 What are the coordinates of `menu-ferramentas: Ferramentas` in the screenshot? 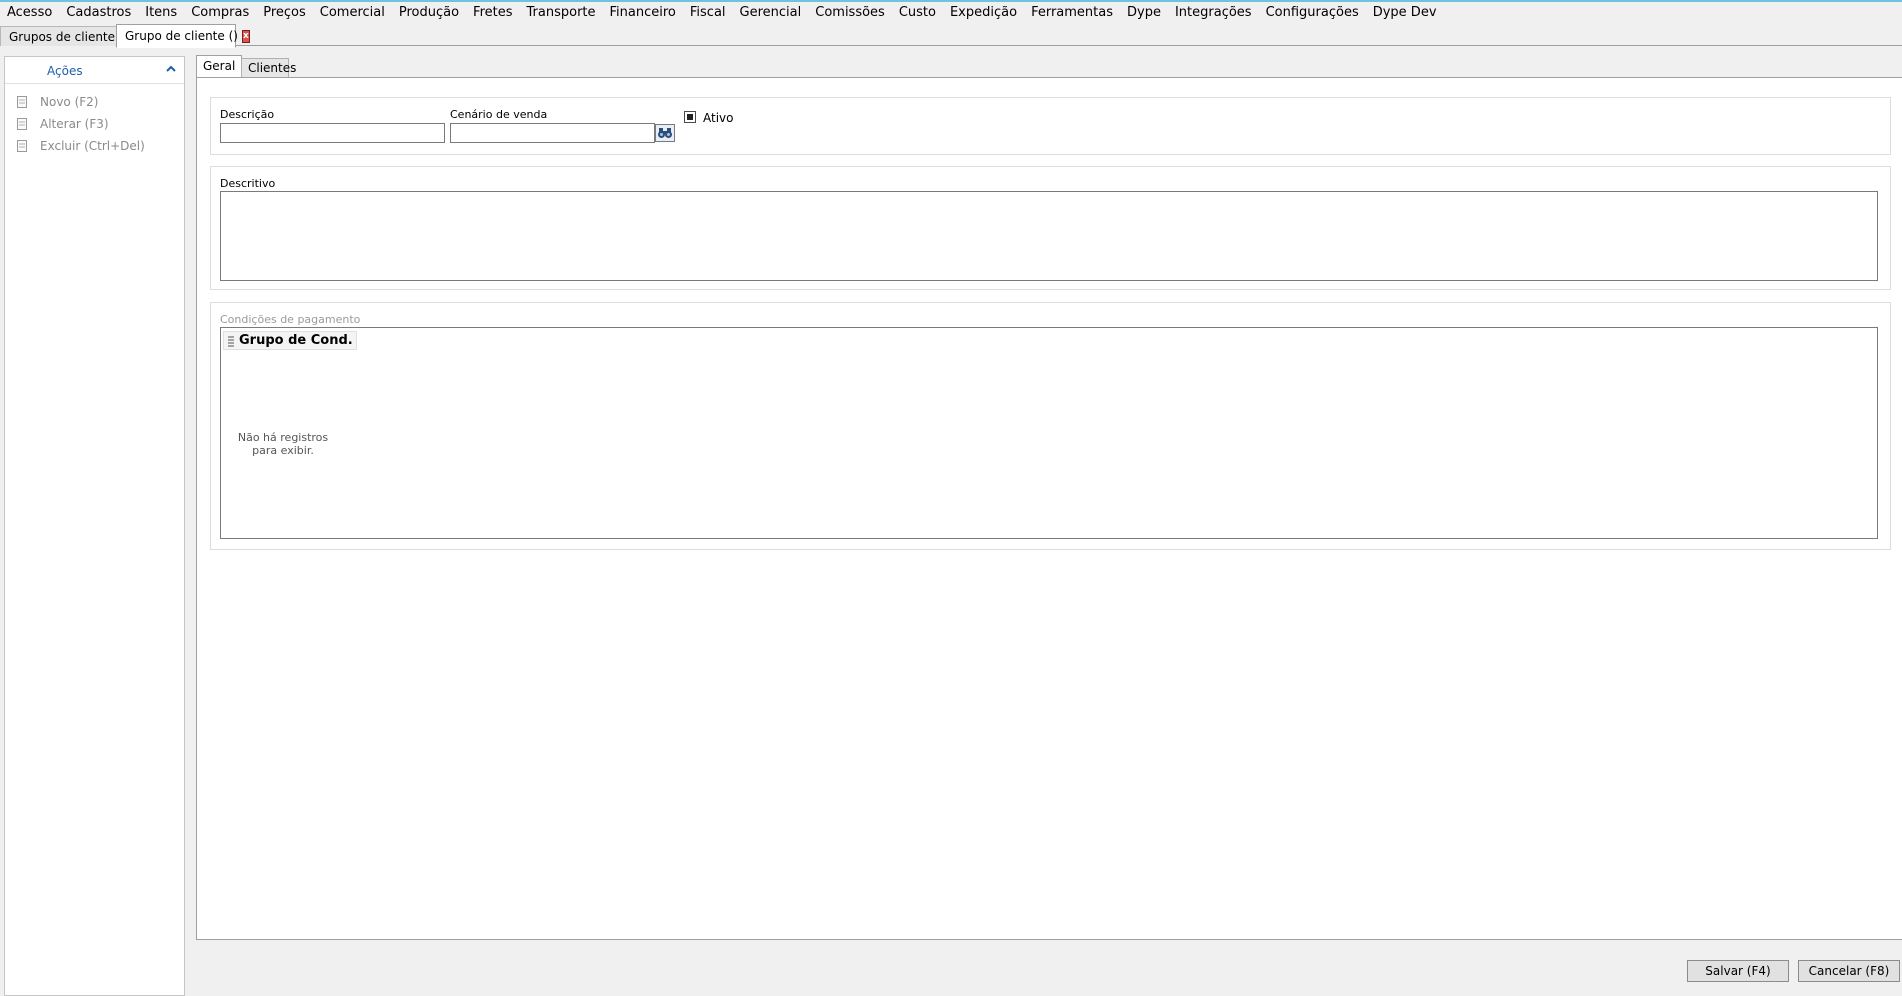 It's located at (1072, 12).